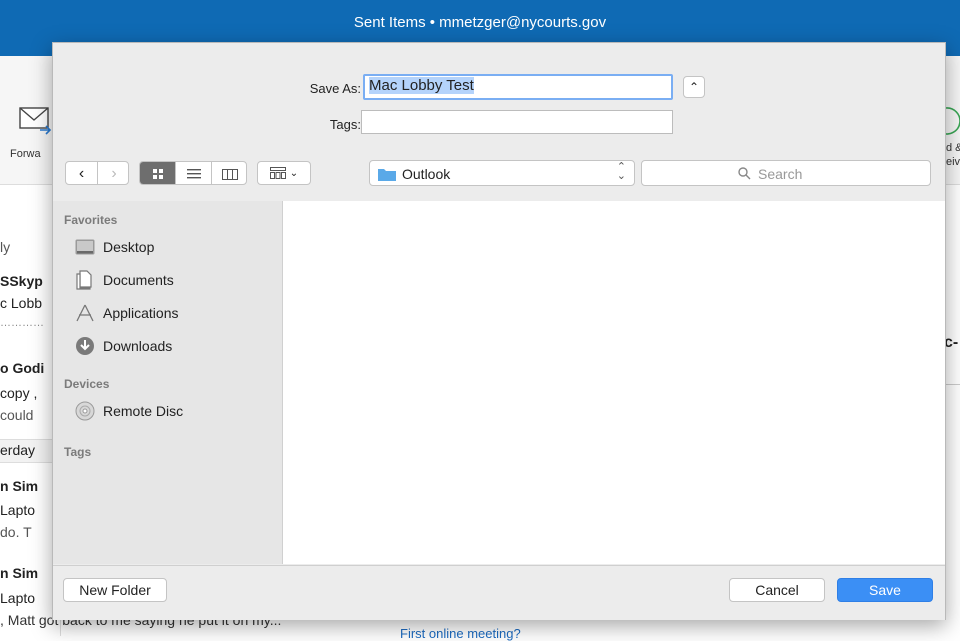 The height and width of the screenshot is (641, 960). What do you see at coordinates (421, 85) in the screenshot?
I see `save-as-value: Mac Lobby Test` at bounding box center [421, 85].